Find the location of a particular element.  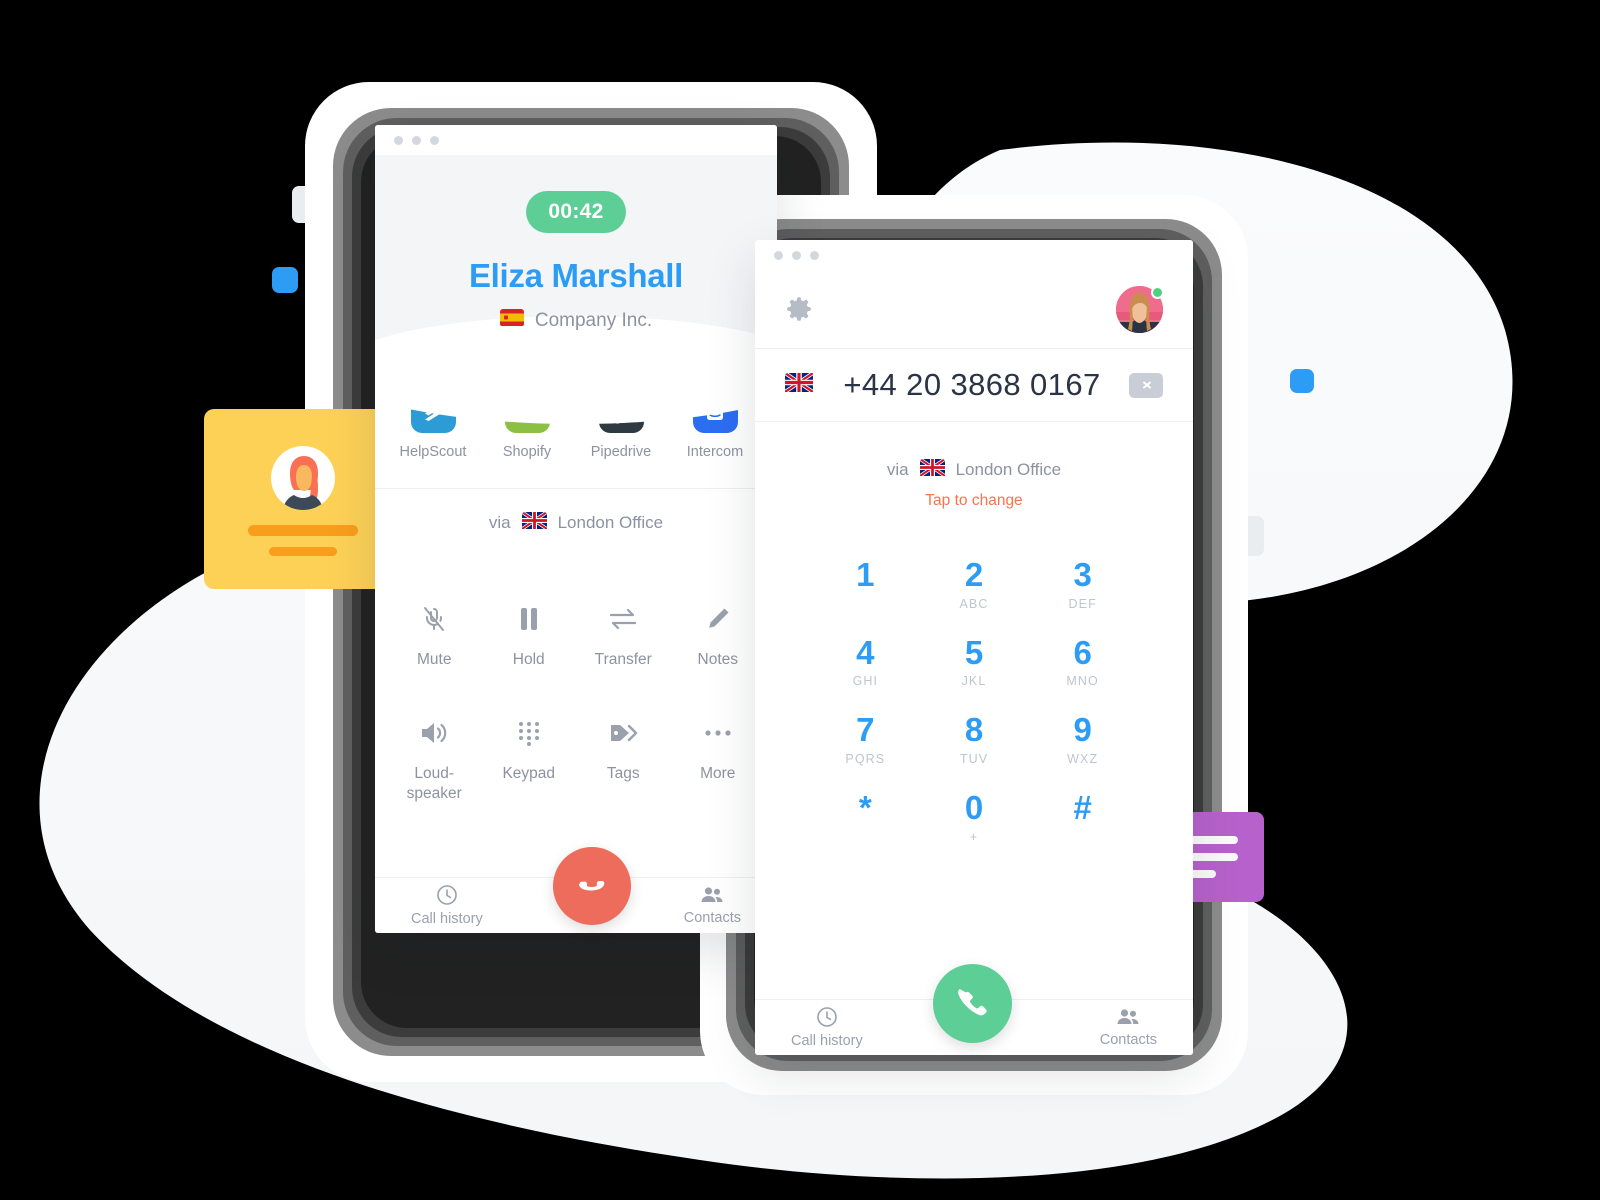

integration-label: Intercom is located at coordinates (715, 452).